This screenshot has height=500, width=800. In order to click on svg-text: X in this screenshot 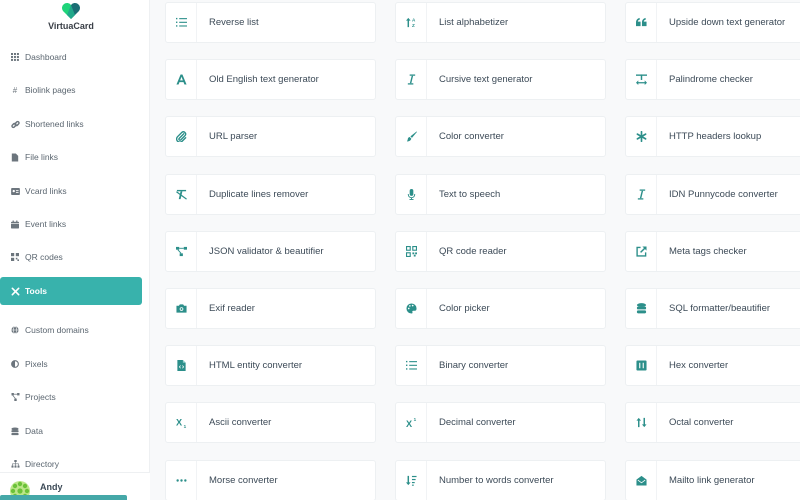, I will do `click(409, 423)`.